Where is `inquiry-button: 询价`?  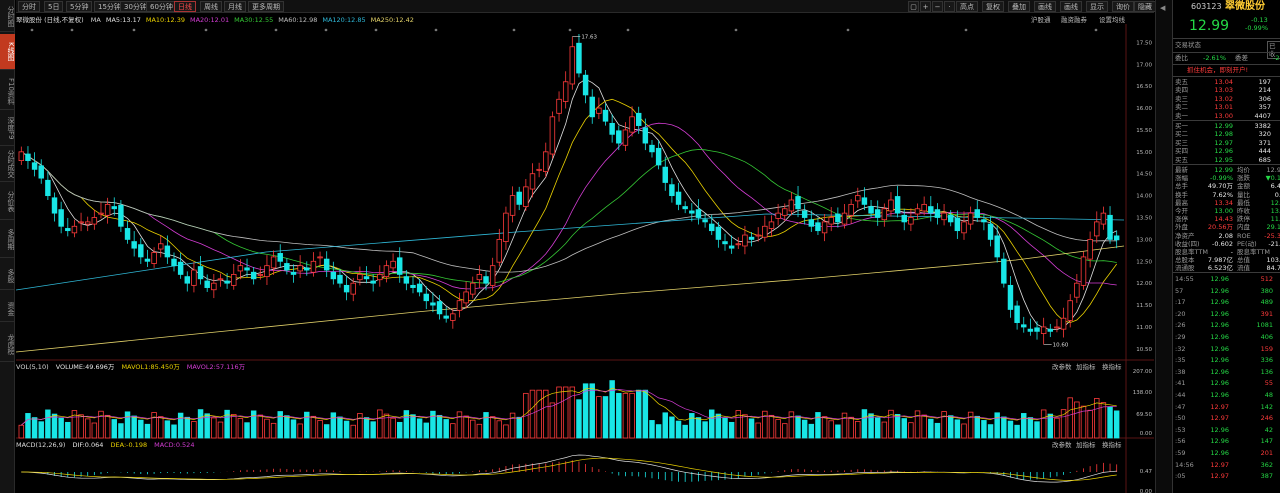
inquiry-button: 询价 is located at coordinates (1123, 6).